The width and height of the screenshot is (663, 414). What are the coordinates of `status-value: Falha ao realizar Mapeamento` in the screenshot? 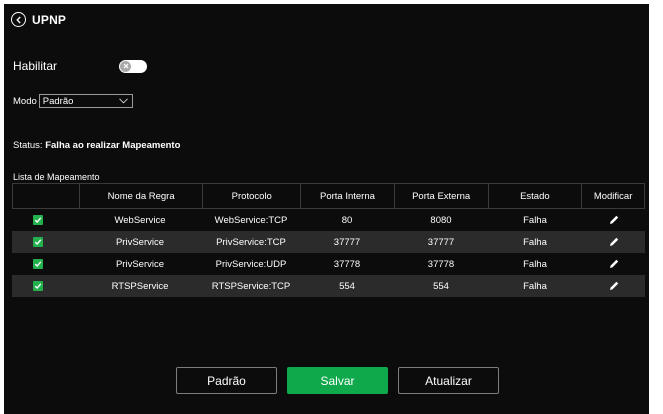 It's located at (113, 145).